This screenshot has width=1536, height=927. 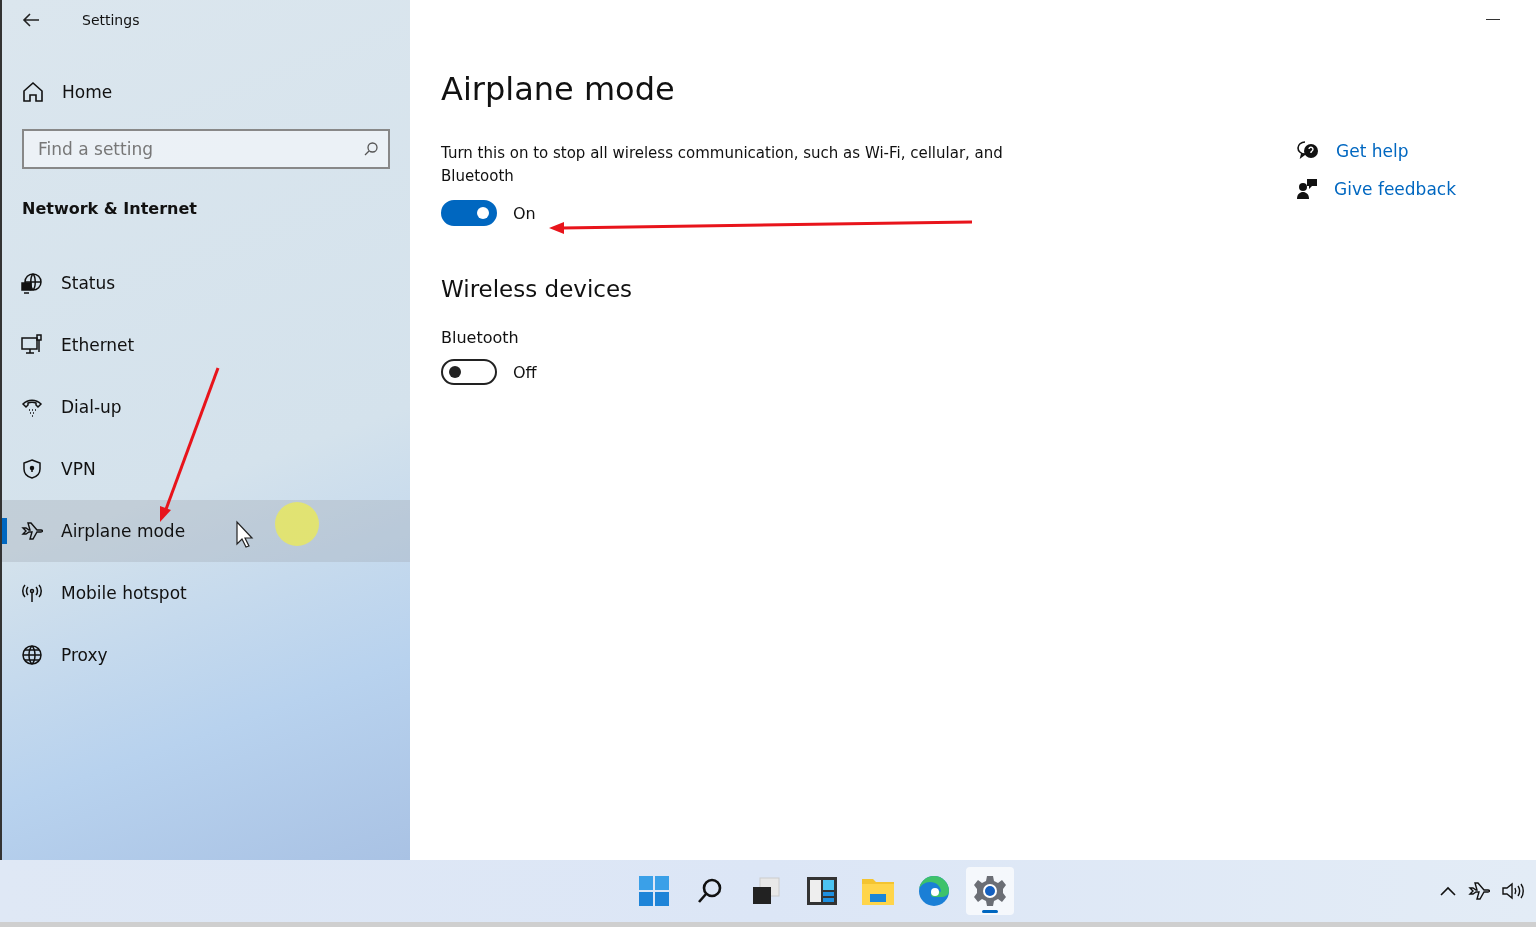 I want to click on person-chat-icon, so click(x=1307, y=189).